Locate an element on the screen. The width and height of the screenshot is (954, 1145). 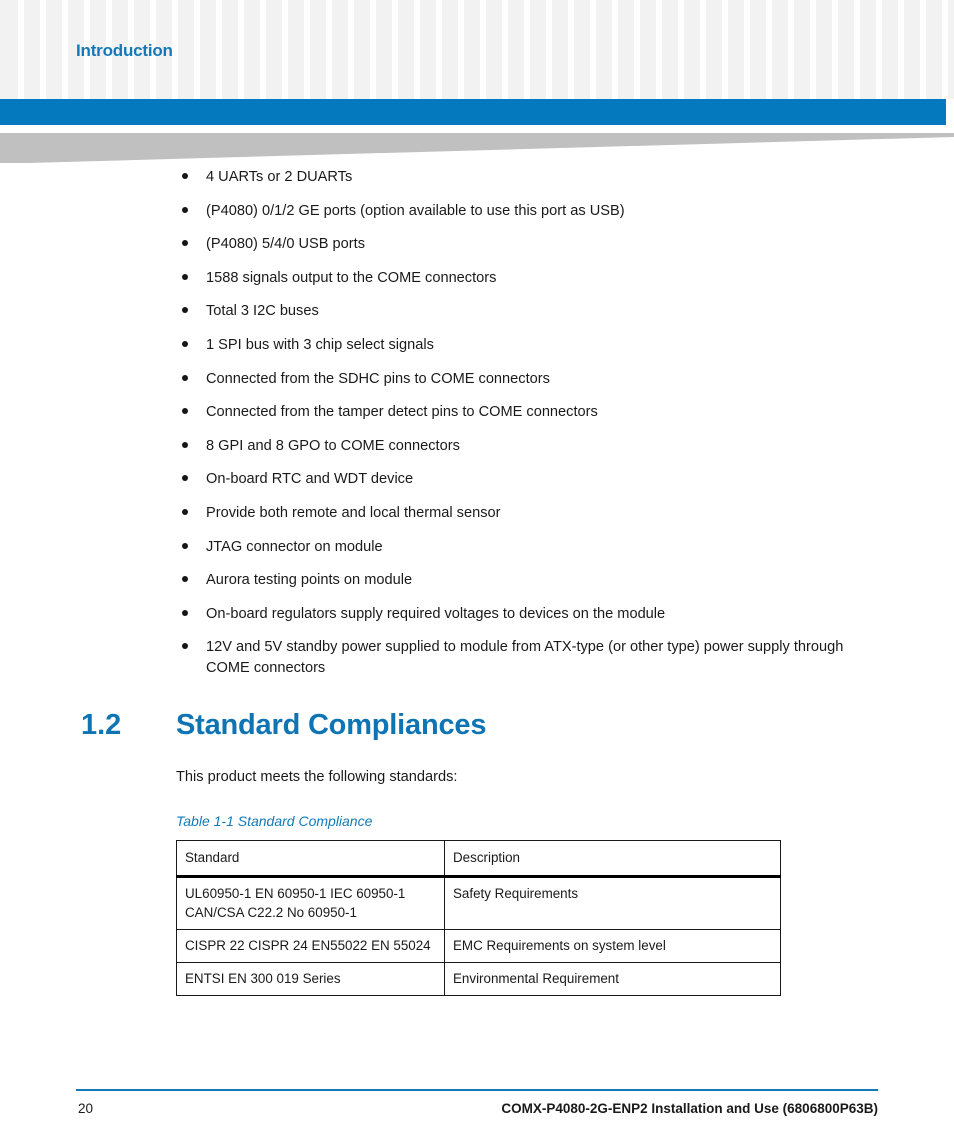
table-header: Standard Description is located at coordinates (478, 859).